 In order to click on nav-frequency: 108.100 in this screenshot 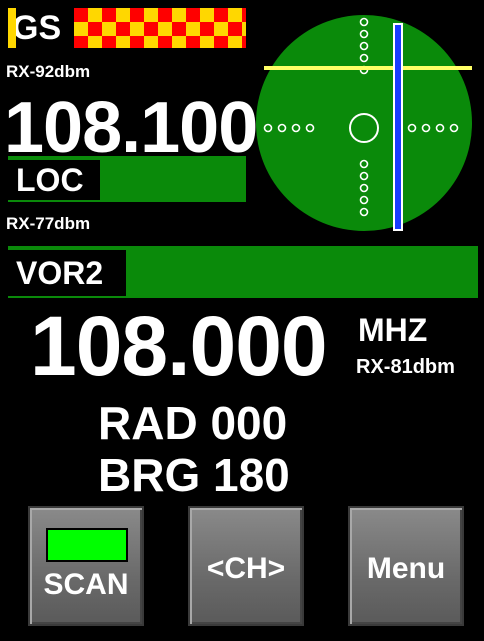, I will do `click(131, 128)`.